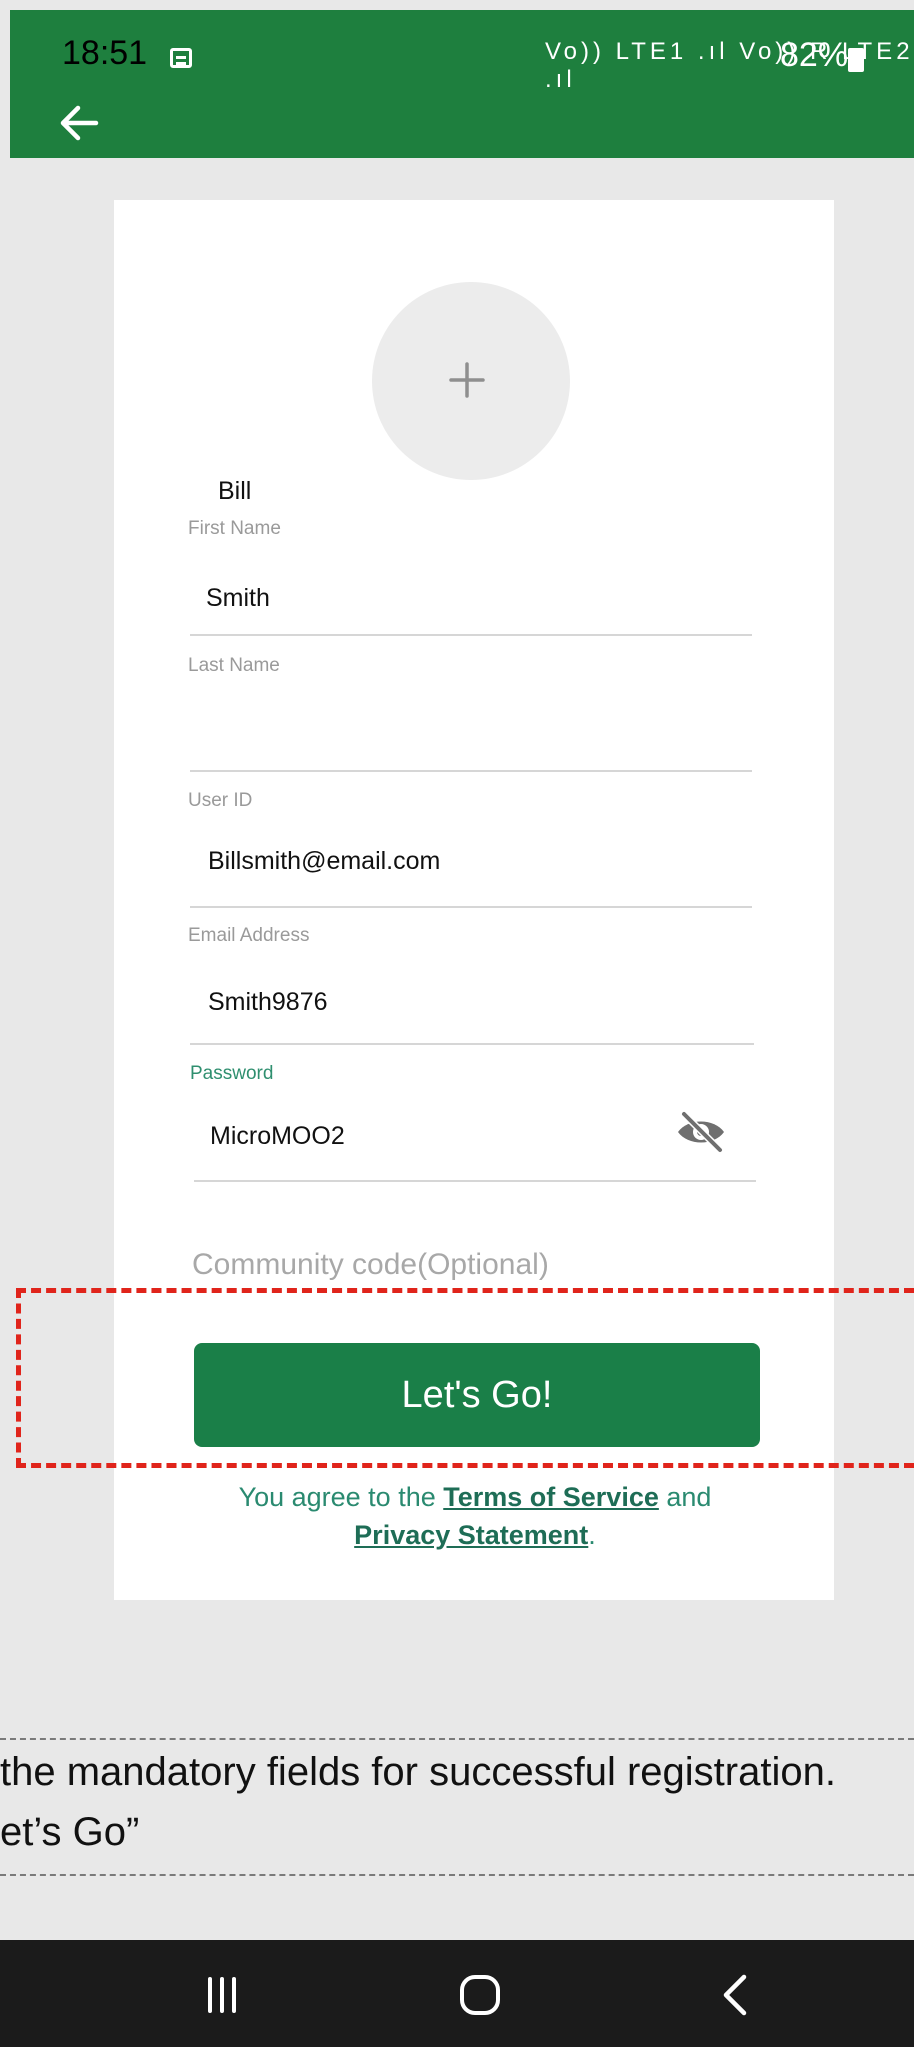 The height and width of the screenshot is (2047, 914). What do you see at coordinates (79, 123) in the screenshot?
I see `back-arrow-icon` at bounding box center [79, 123].